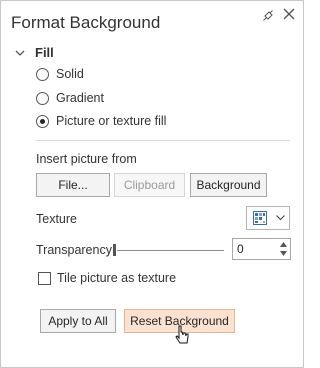 The height and width of the screenshot is (368, 320). I want to click on fill-section-label: Fill, so click(44, 52).